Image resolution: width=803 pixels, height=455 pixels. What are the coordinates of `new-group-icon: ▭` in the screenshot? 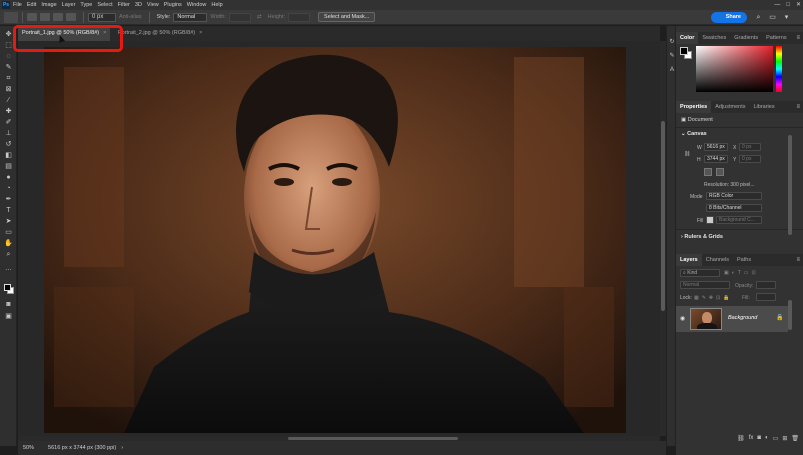 It's located at (776, 438).